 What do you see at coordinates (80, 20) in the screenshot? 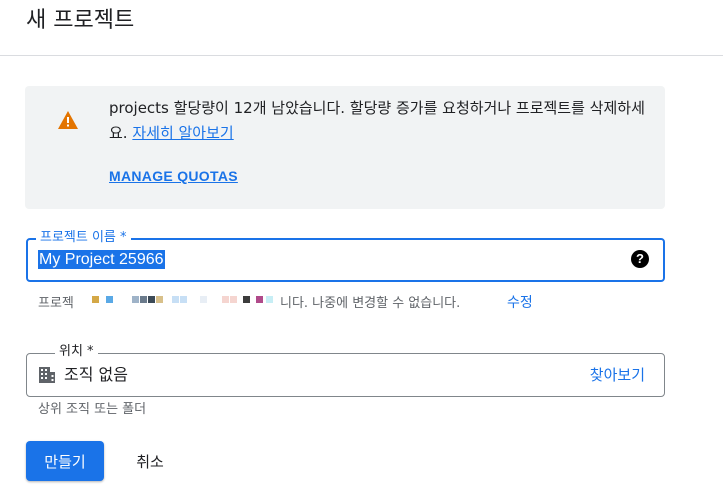
I see `page-title: 새 프로젝트` at bounding box center [80, 20].